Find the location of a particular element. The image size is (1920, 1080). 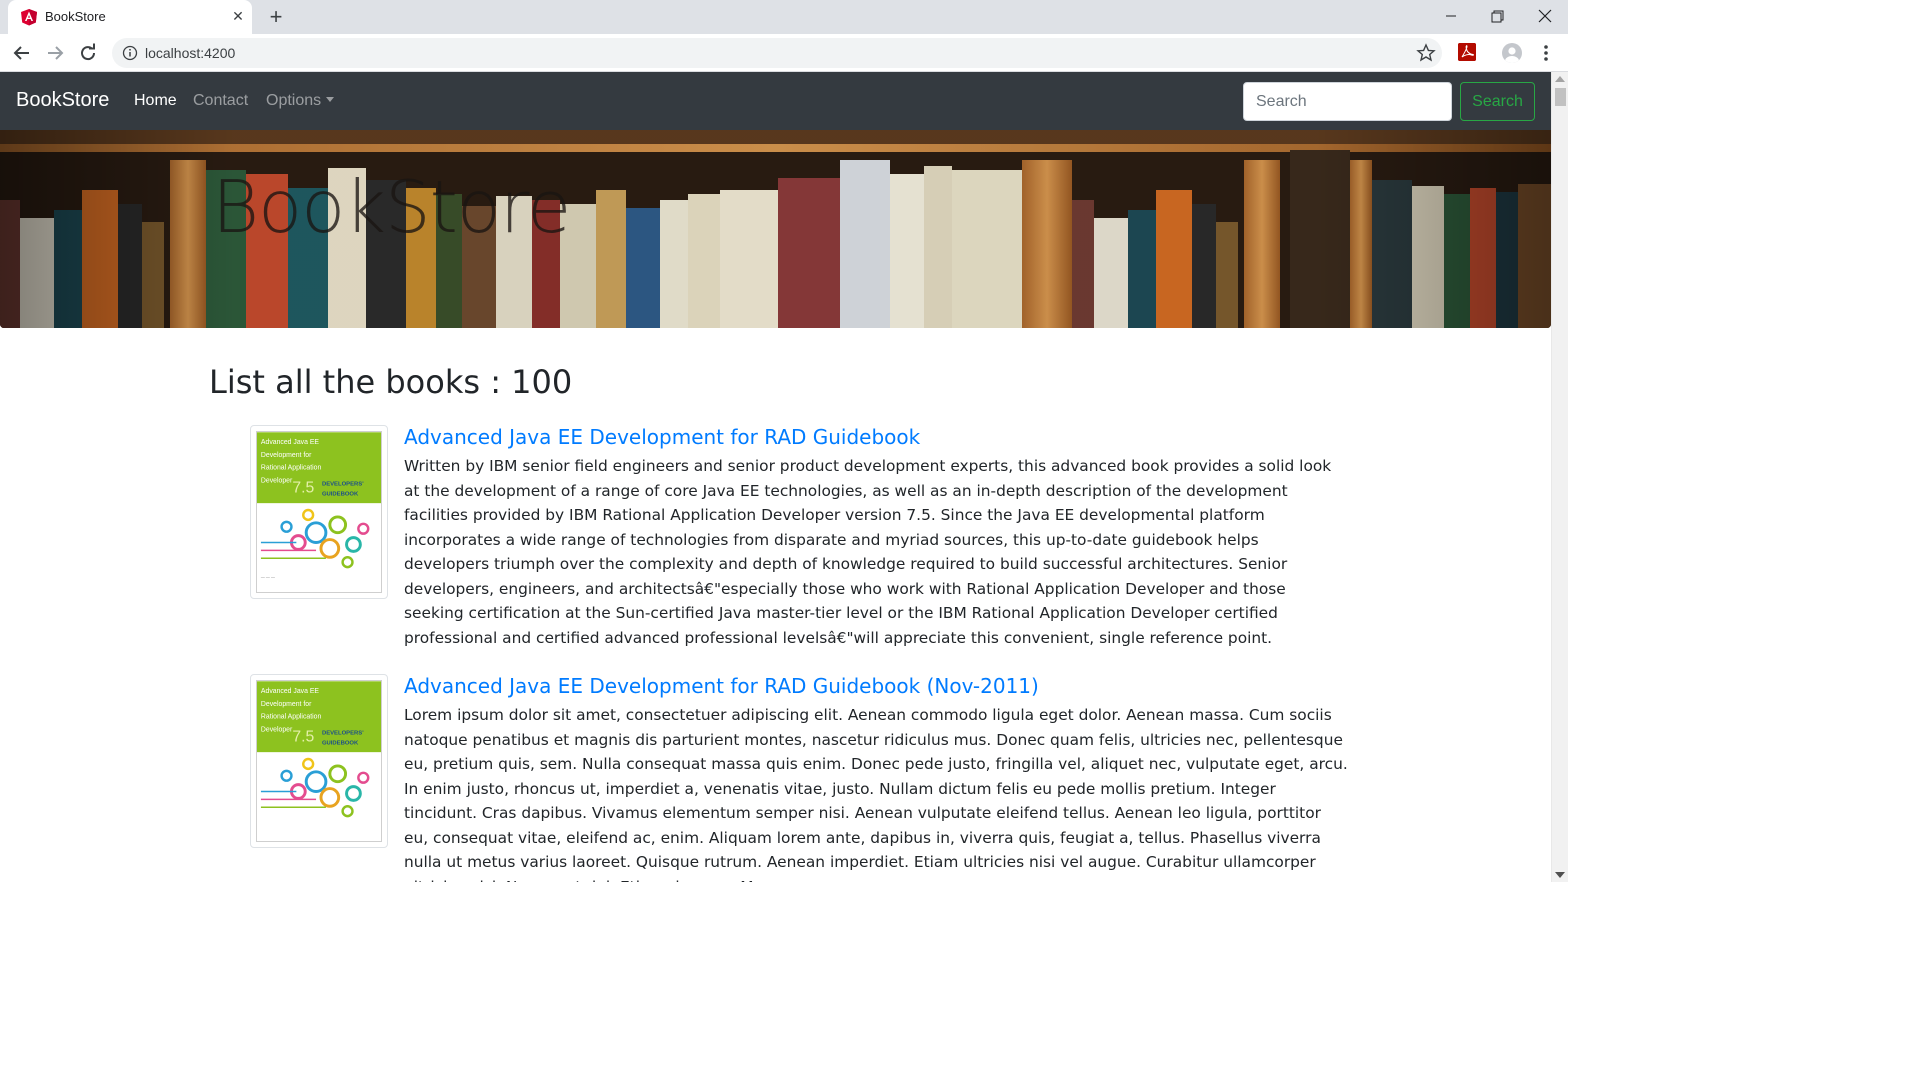

browser-toolbar: localhost:4200 is located at coordinates (784, 53).